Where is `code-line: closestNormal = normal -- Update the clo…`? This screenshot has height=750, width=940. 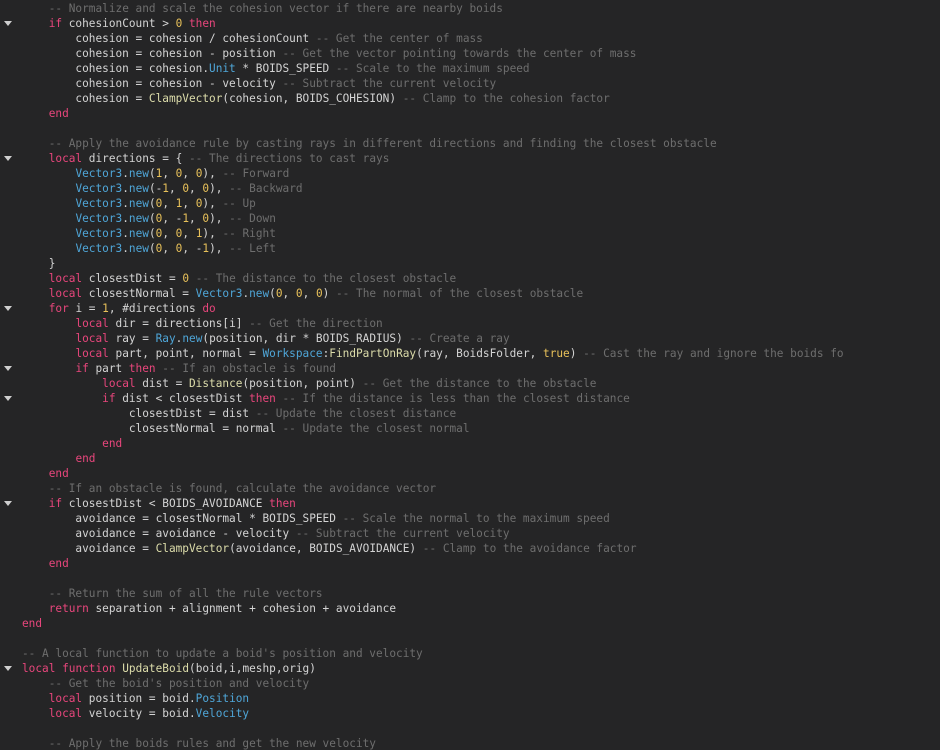 code-line: closestNormal = normal -- Update the clo… is located at coordinates (470, 428).